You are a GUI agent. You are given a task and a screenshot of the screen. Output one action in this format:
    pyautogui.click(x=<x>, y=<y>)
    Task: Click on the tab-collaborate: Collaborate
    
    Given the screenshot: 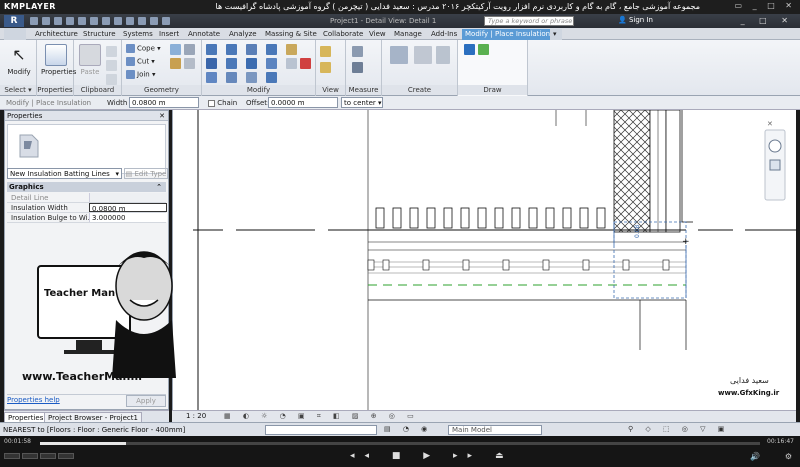 What is the action you would take?
    pyautogui.click(x=343, y=34)
    